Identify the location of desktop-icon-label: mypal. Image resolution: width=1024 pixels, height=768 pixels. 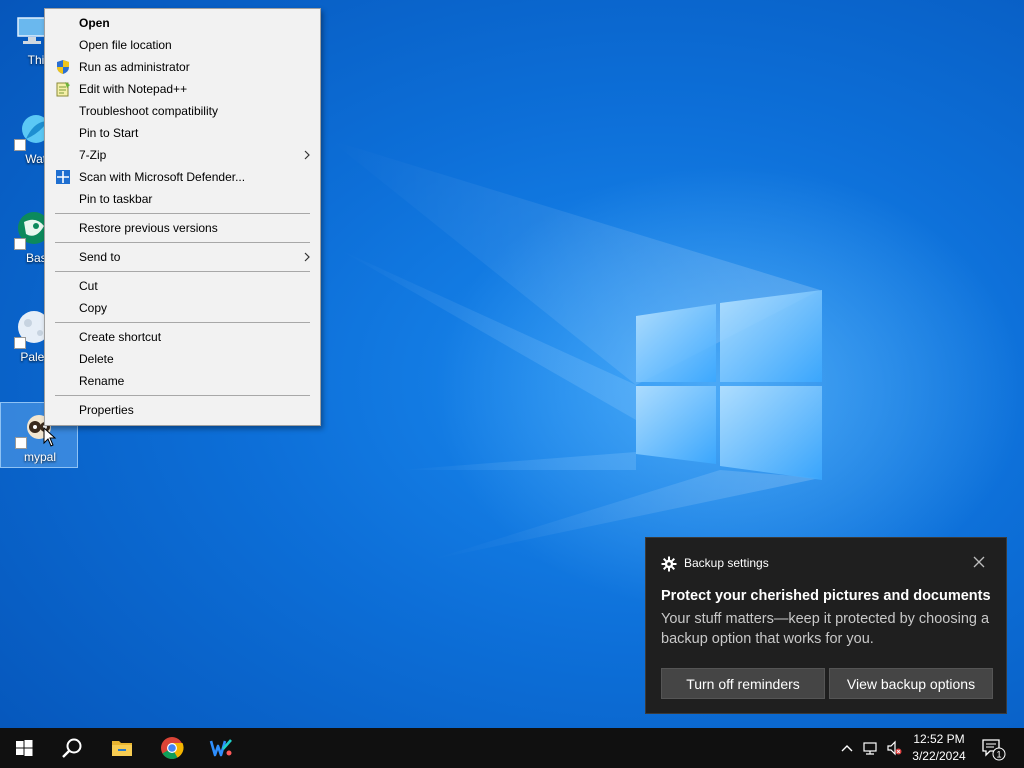
(39, 457).